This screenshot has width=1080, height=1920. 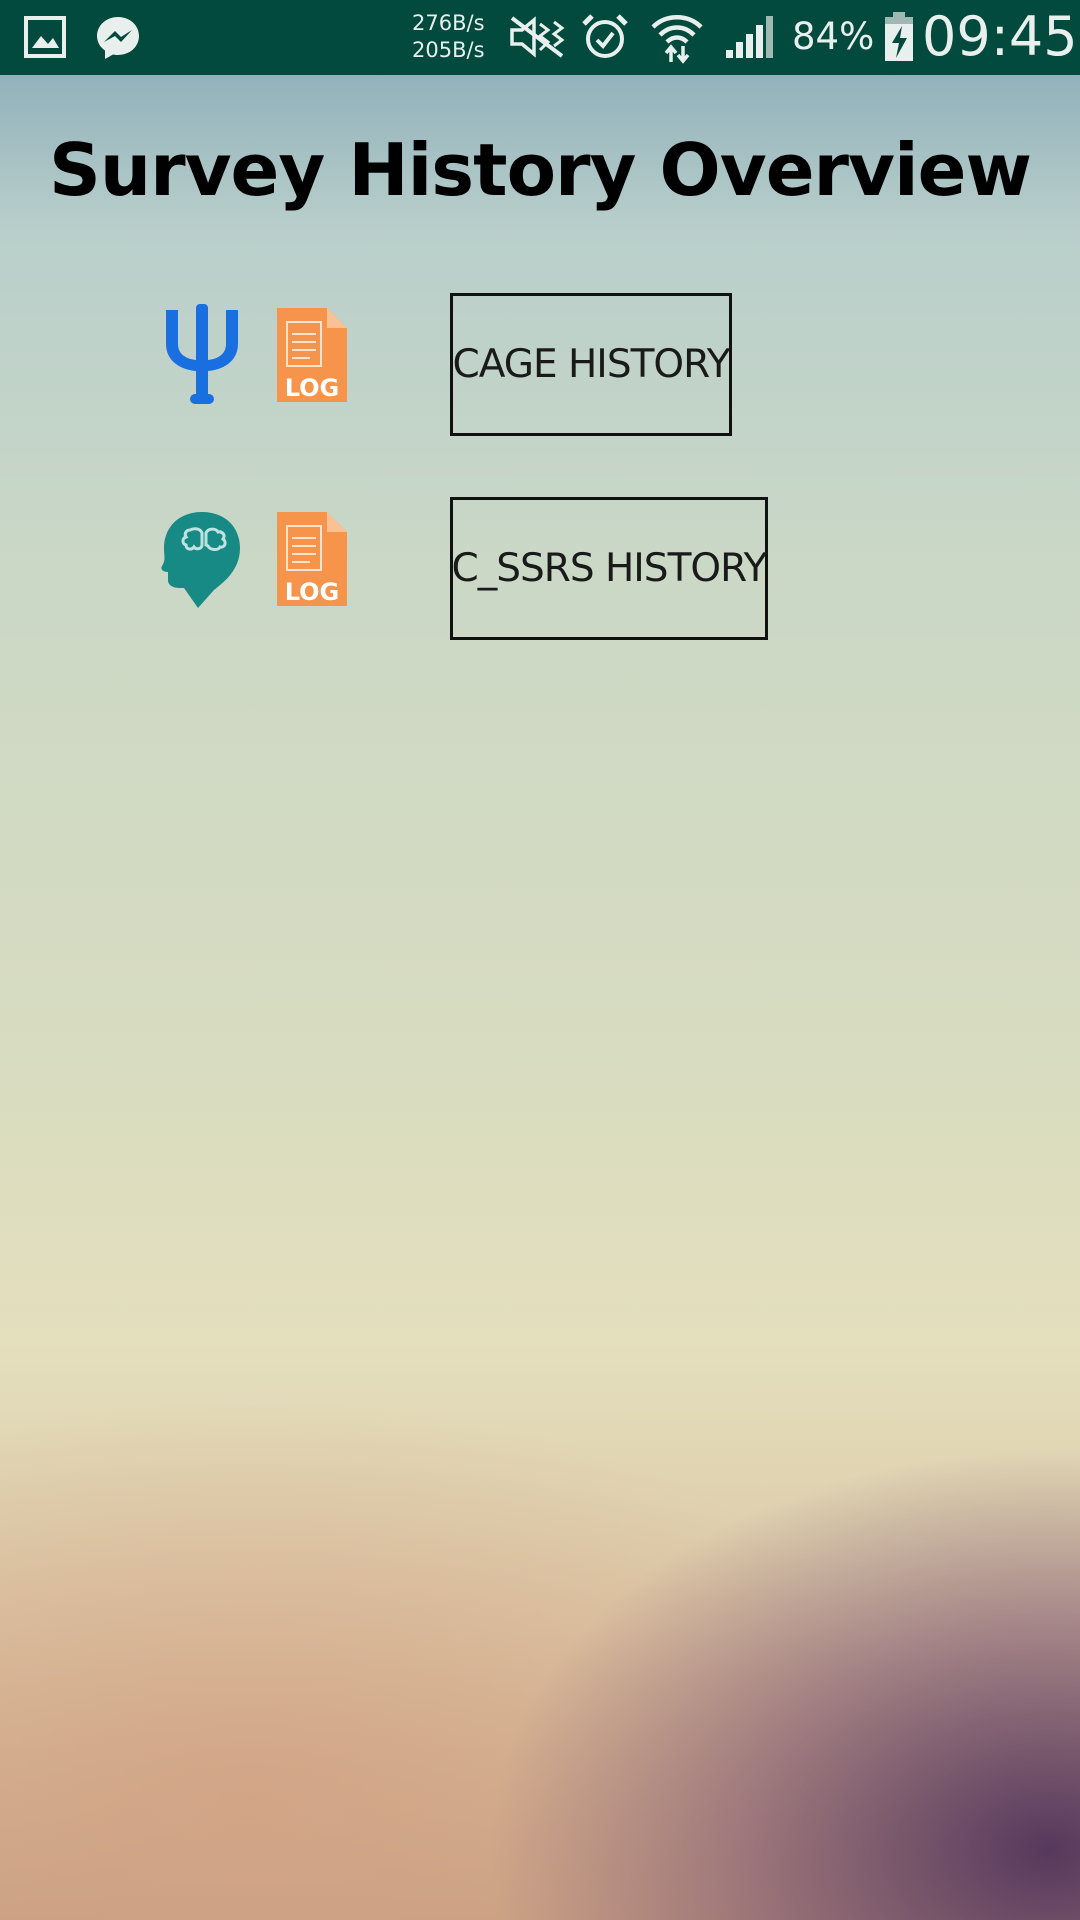 What do you see at coordinates (749, 37) in the screenshot?
I see `signal-icon` at bounding box center [749, 37].